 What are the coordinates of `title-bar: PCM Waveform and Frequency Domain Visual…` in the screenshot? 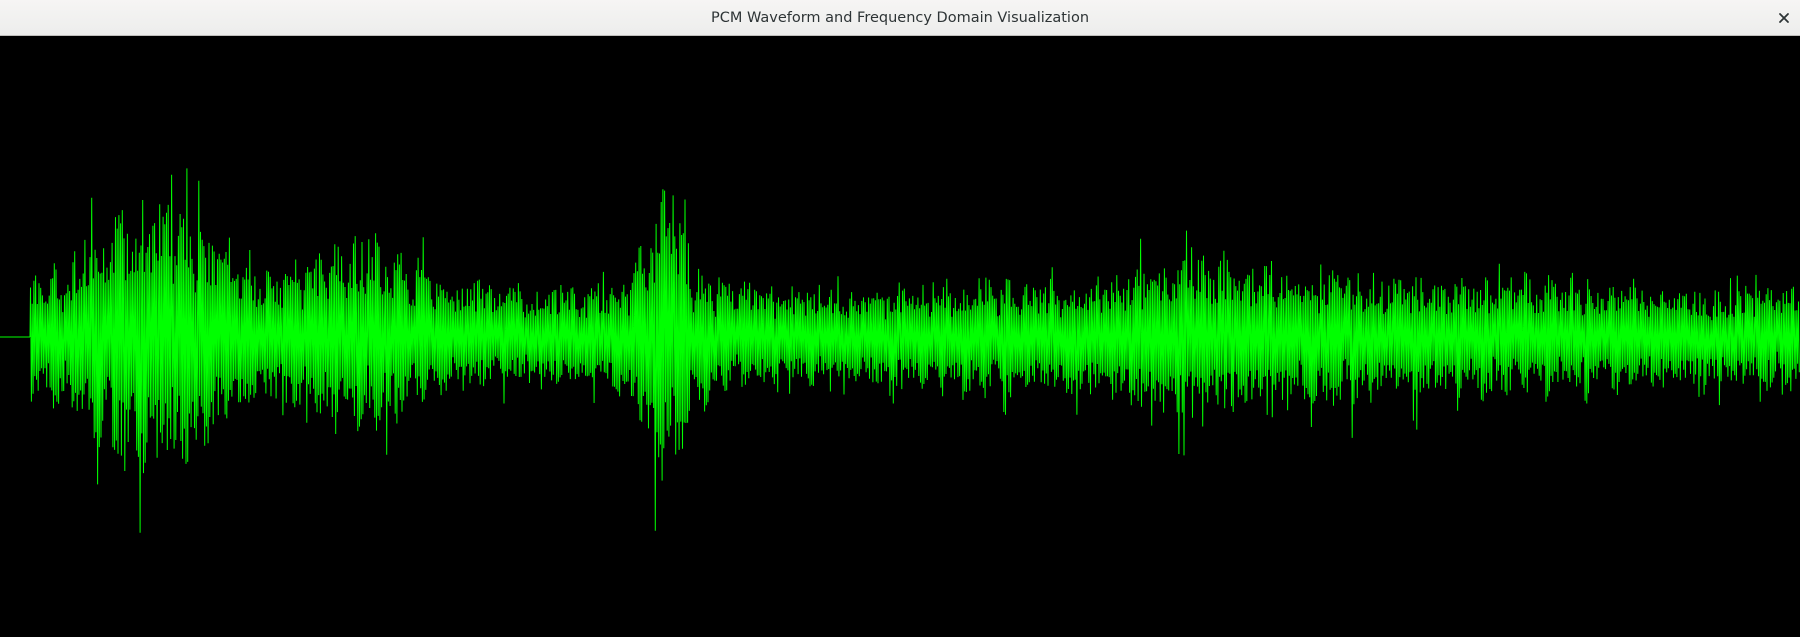 It's located at (900, 18).